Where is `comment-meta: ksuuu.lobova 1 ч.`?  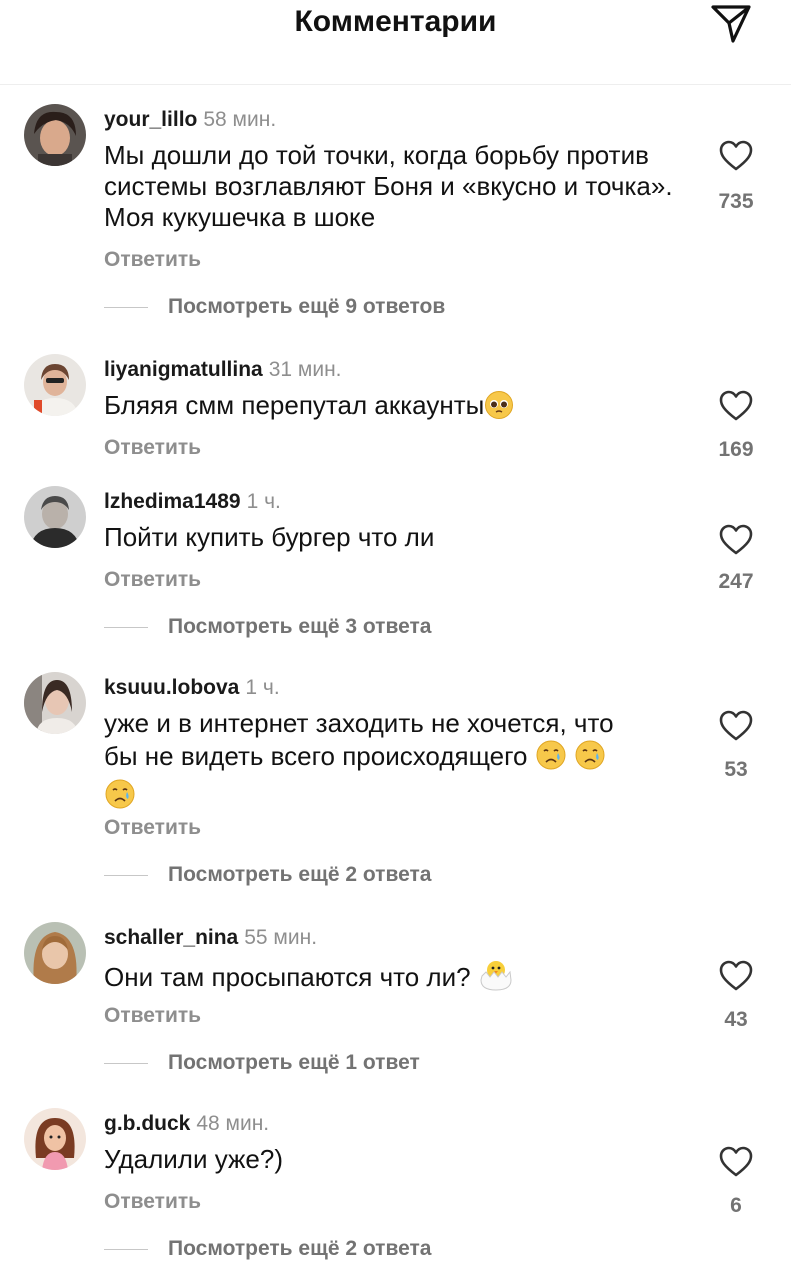
comment-meta: ksuuu.lobova 1 ч. is located at coordinates (192, 688).